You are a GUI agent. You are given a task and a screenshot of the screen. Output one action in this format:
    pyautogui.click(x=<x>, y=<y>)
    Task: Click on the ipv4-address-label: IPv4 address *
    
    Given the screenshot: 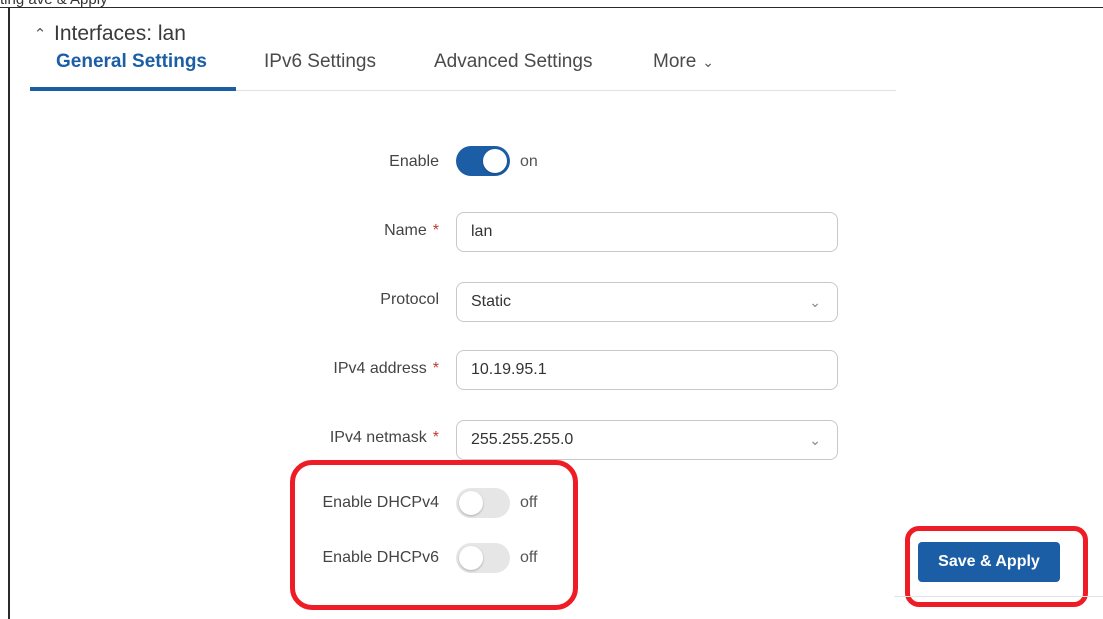 What is the action you would take?
    pyautogui.click(x=386, y=369)
    